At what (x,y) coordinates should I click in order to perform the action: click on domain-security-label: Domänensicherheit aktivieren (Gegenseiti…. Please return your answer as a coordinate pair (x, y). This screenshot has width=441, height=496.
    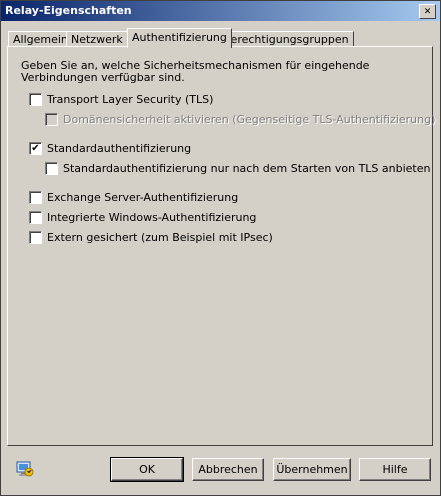
    Looking at the image, I should click on (249, 119).